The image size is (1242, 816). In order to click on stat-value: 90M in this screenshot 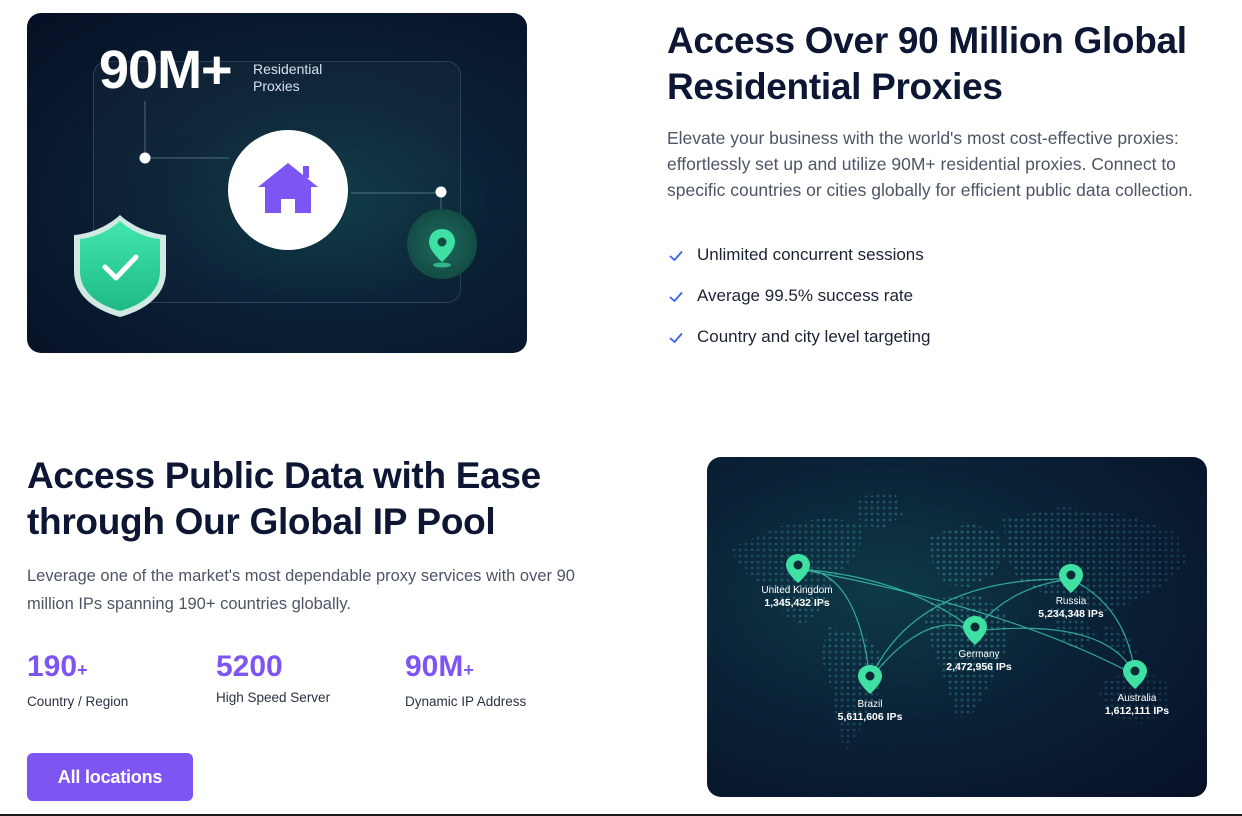, I will do `click(434, 666)`.